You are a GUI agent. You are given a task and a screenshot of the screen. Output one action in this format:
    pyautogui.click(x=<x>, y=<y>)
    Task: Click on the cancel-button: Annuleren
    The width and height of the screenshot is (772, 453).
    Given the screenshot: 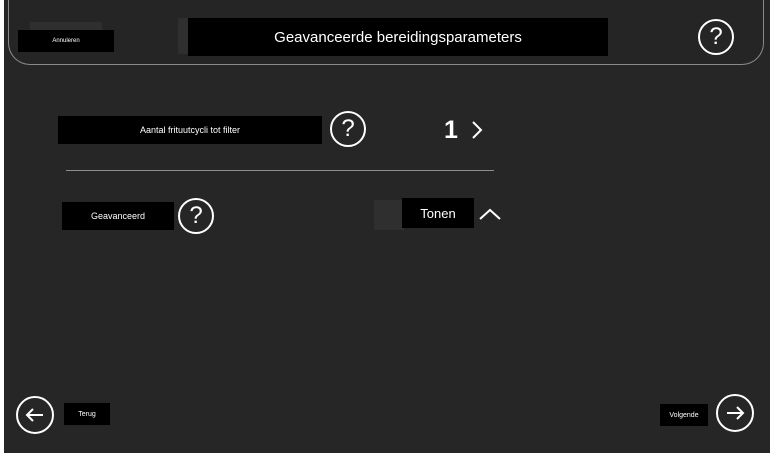 What is the action you would take?
    pyautogui.click(x=66, y=41)
    